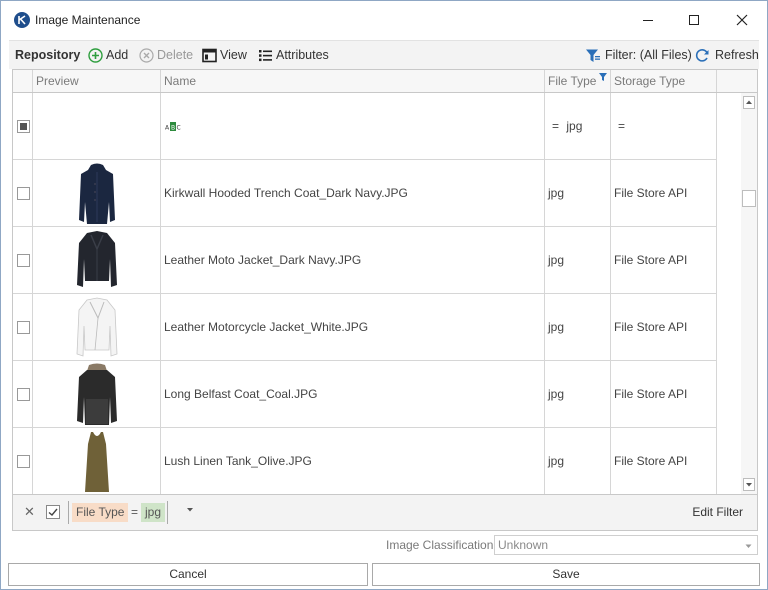 This screenshot has height=590, width=768. I want to click on name-cell: Leather Moto Jacket_Dark Navy.JPG, so click(353, 260).